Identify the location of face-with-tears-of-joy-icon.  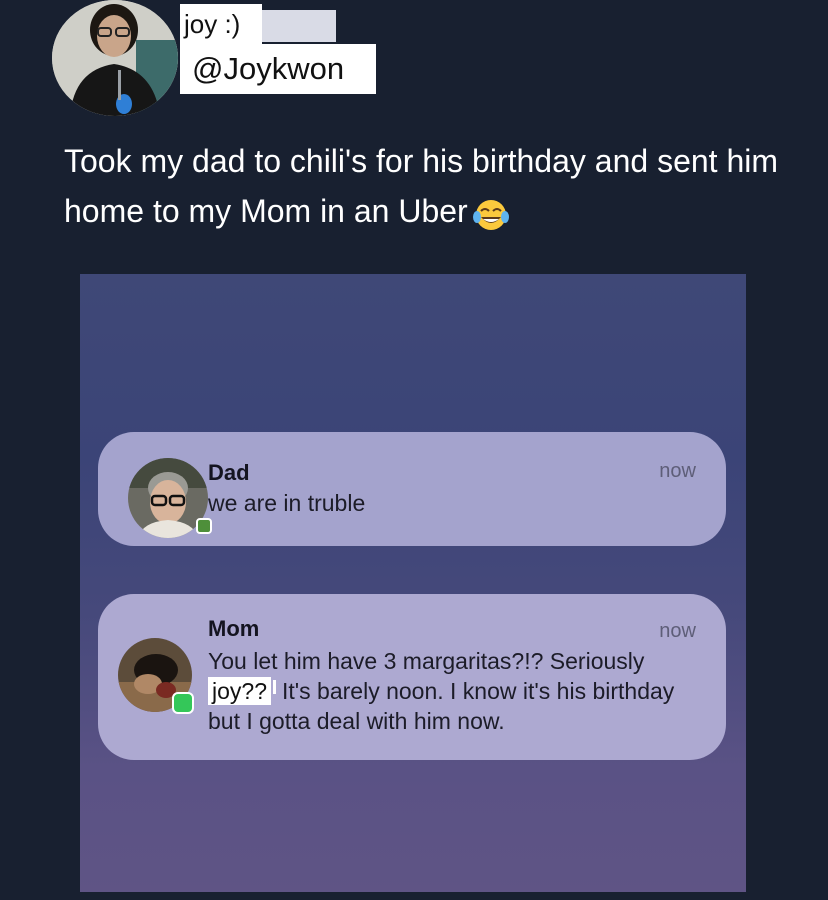
(491, 214).